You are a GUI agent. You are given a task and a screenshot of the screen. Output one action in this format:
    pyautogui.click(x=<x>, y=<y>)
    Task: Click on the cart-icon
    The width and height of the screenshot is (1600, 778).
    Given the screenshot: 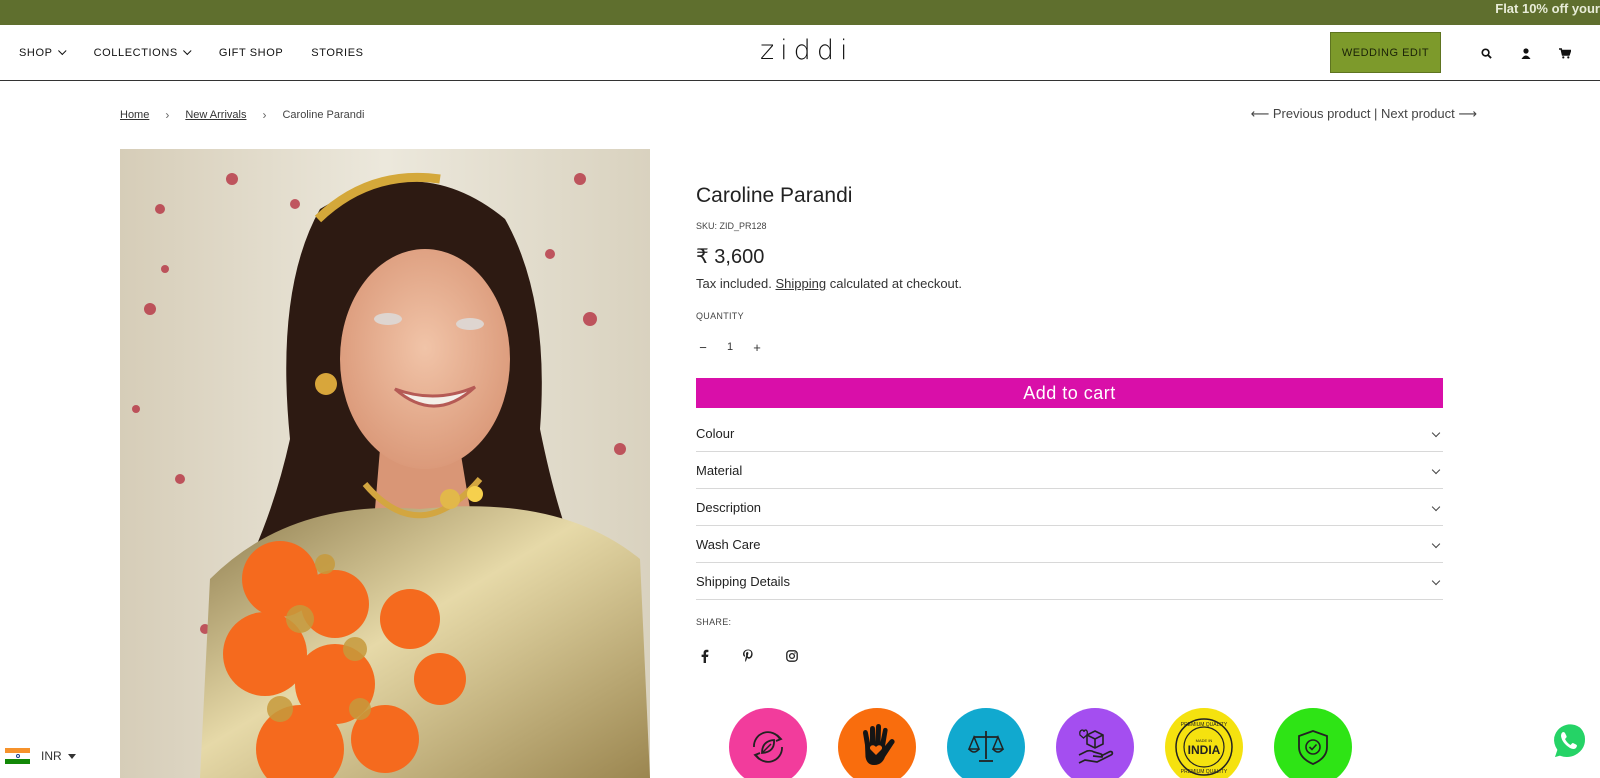 What is the action you would take?
    pyautogui.click(x=1565, y=53)
    